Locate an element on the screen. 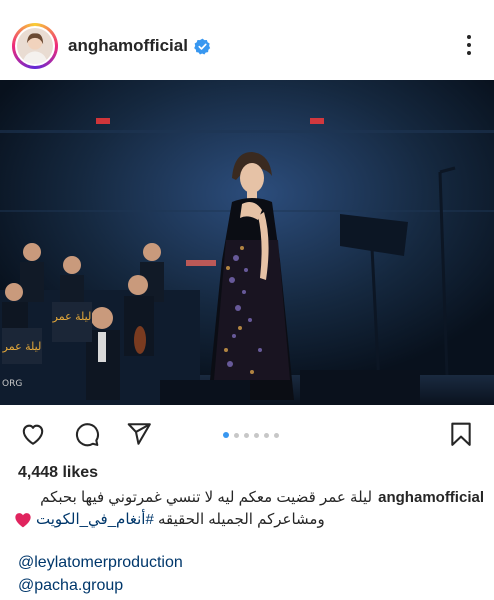 This screenshot has height=600, width=494. comment-bubble-icon is located at coordinates (87, 434).